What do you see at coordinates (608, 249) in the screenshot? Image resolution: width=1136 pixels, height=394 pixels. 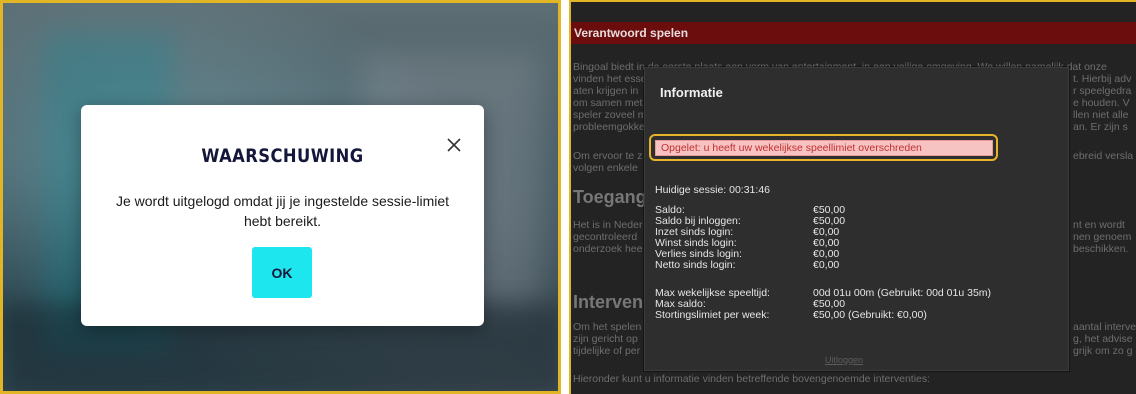 I see `background-text: onderzoek hee` at bounding box center [608, 249].